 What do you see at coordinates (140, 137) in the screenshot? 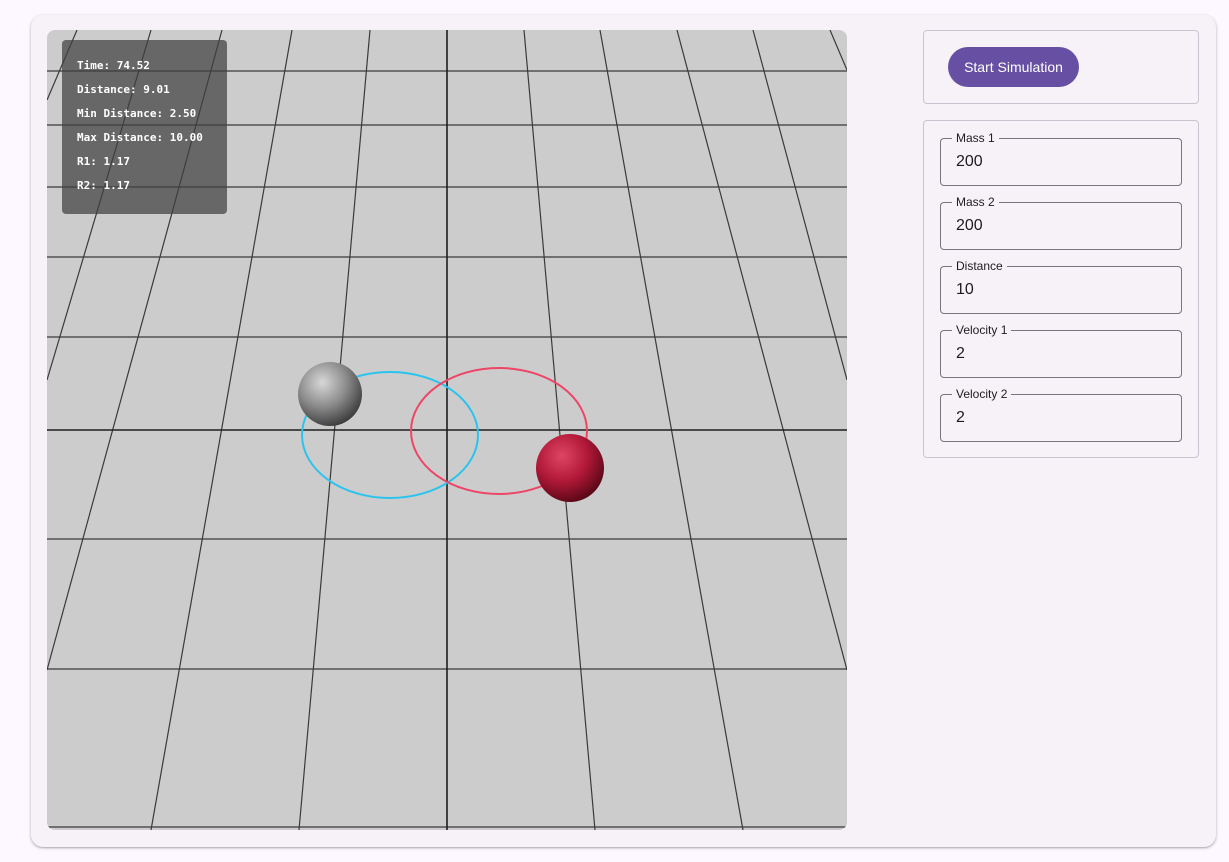
I see `stat-max-distance: Max Distance: 10.00` at bounding box center [140, 137].